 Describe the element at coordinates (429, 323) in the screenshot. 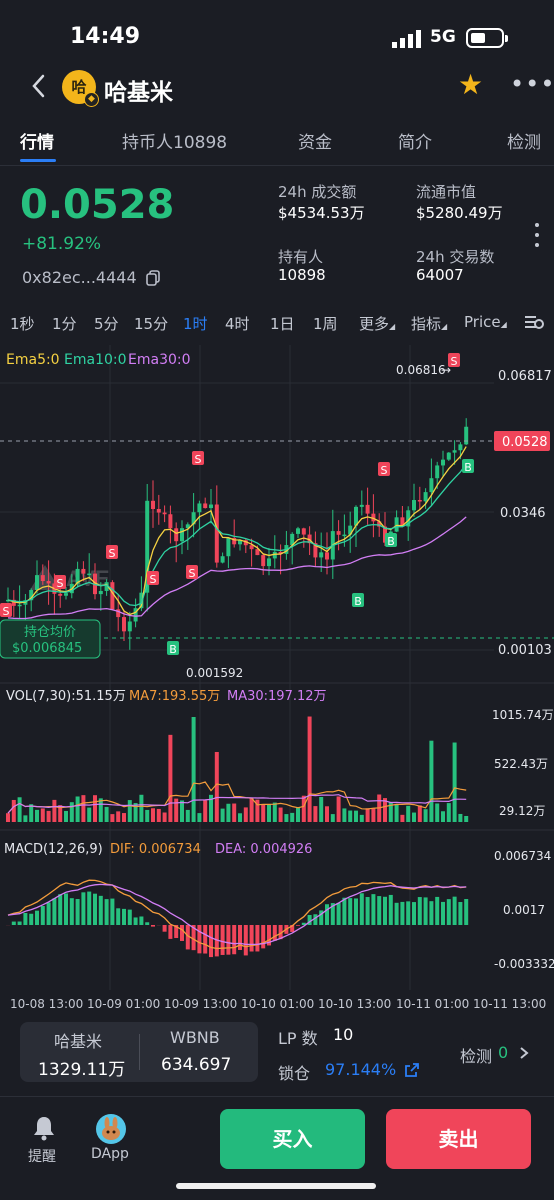

I see `indicator-menu: 指标◢` at that location.